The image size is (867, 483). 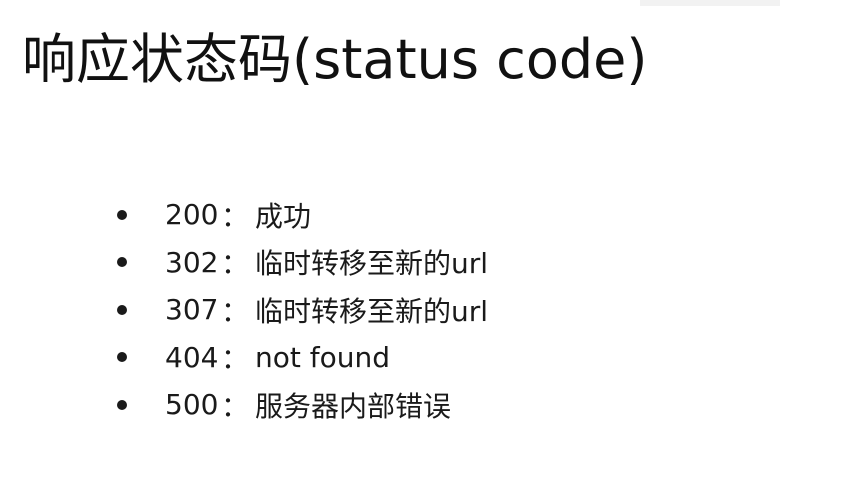 I want to click on status-description: 服务器内部错误, so click(x=353, y=406).